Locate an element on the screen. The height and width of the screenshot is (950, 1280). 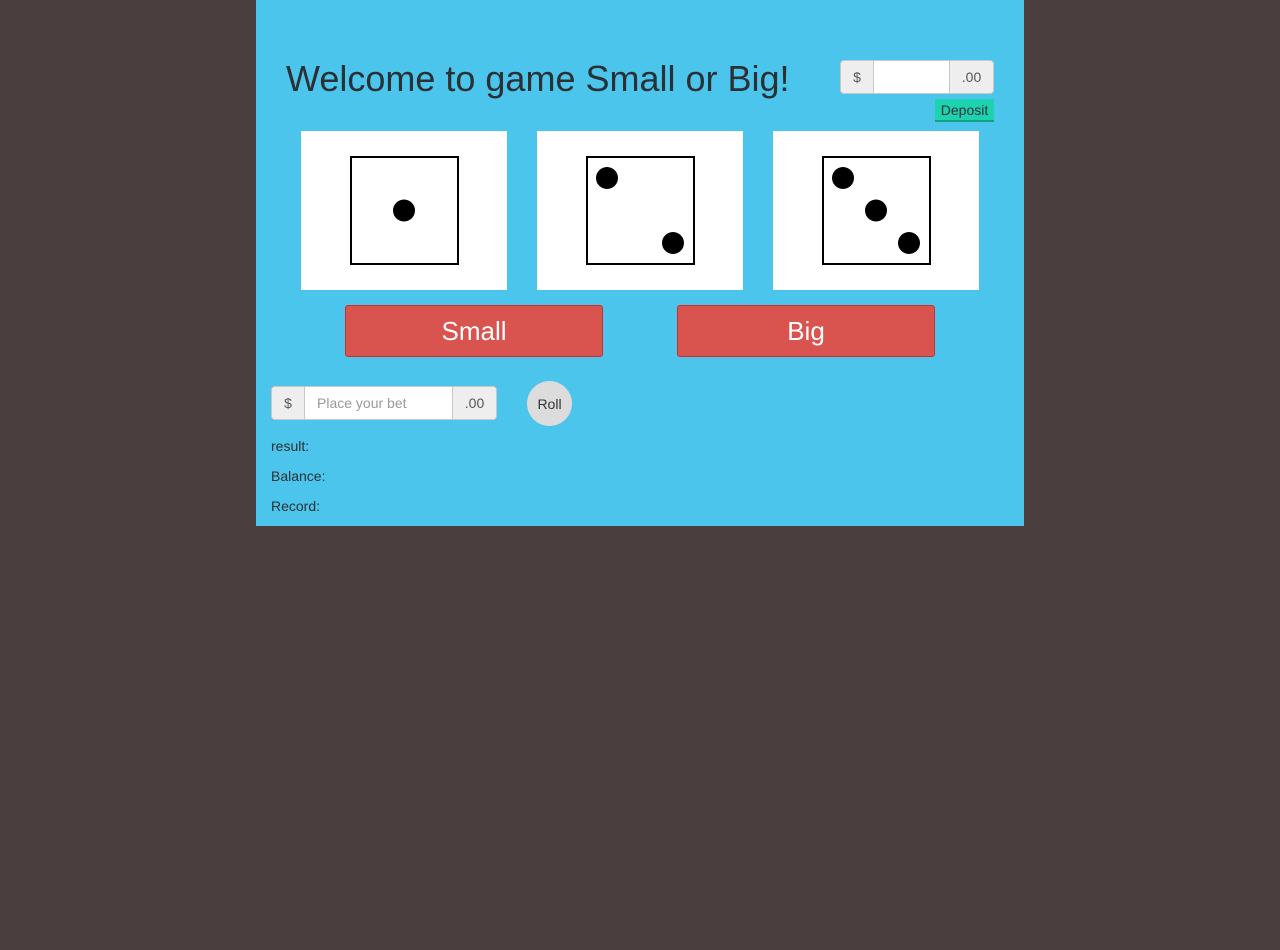
page-title: Welcome to game Small or Big! is located at coordinates (538, 78).